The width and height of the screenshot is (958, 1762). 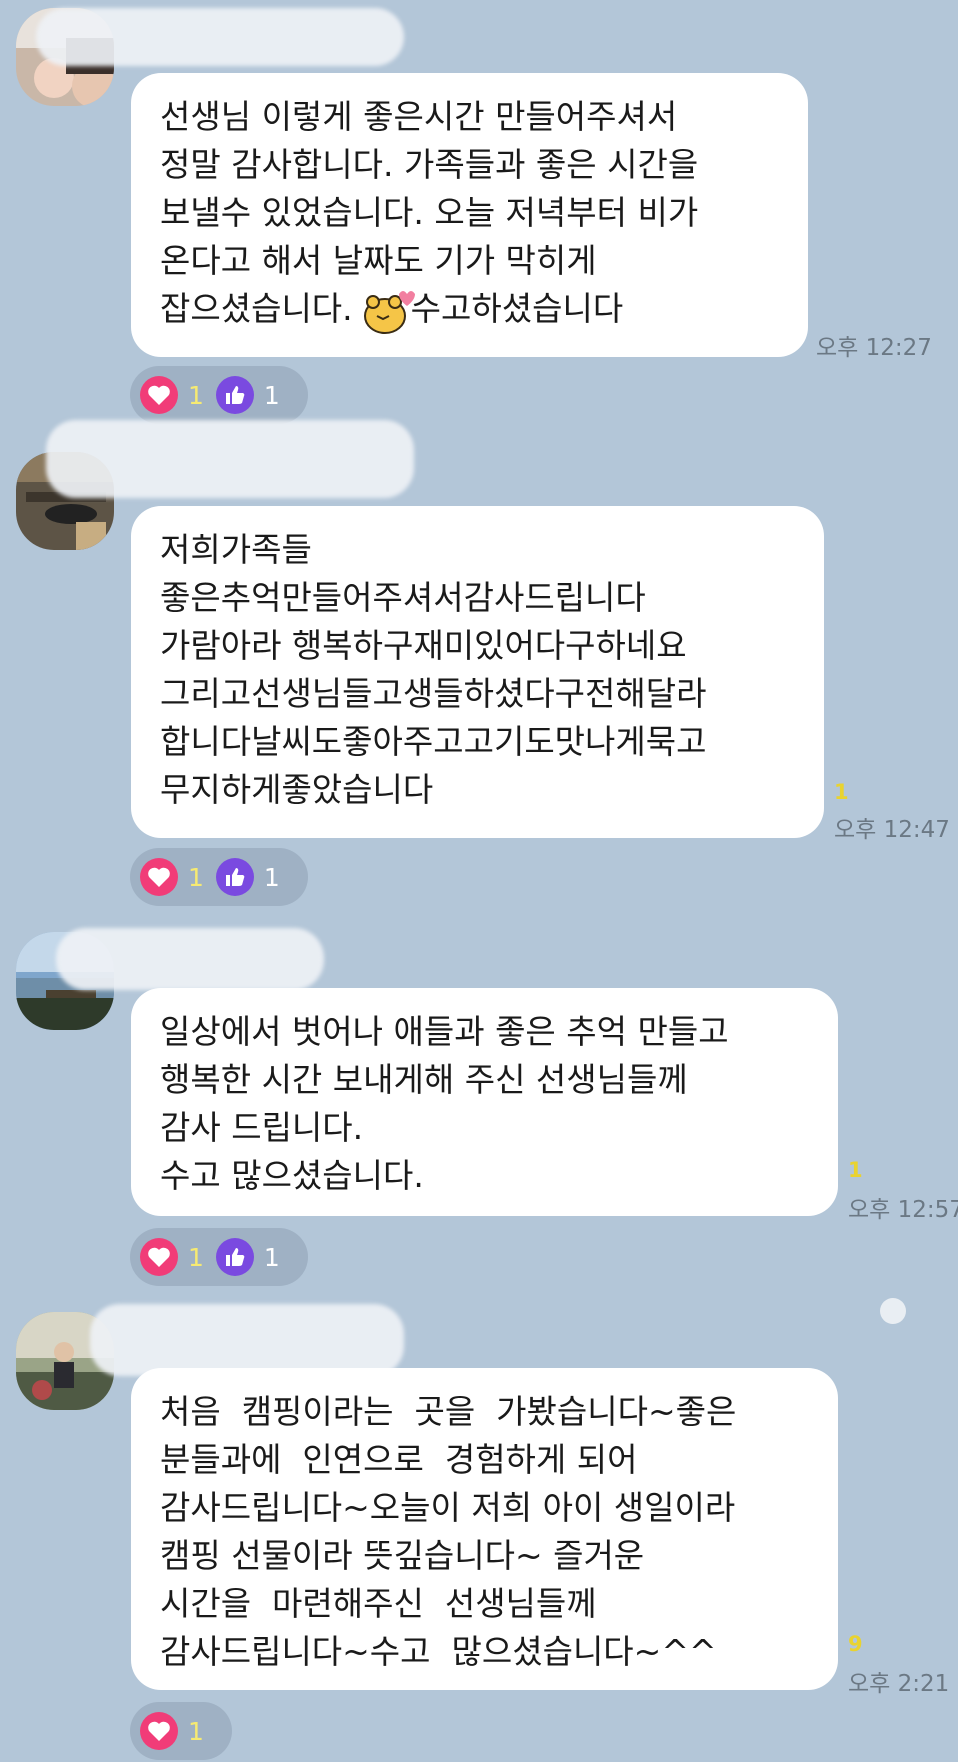 What do you see at coordinates (424, 1079) in the screenshot?
I see `message-line: 행복한 시간 보내게해 주신 선생님들께` at bounding box center [424, 1079].